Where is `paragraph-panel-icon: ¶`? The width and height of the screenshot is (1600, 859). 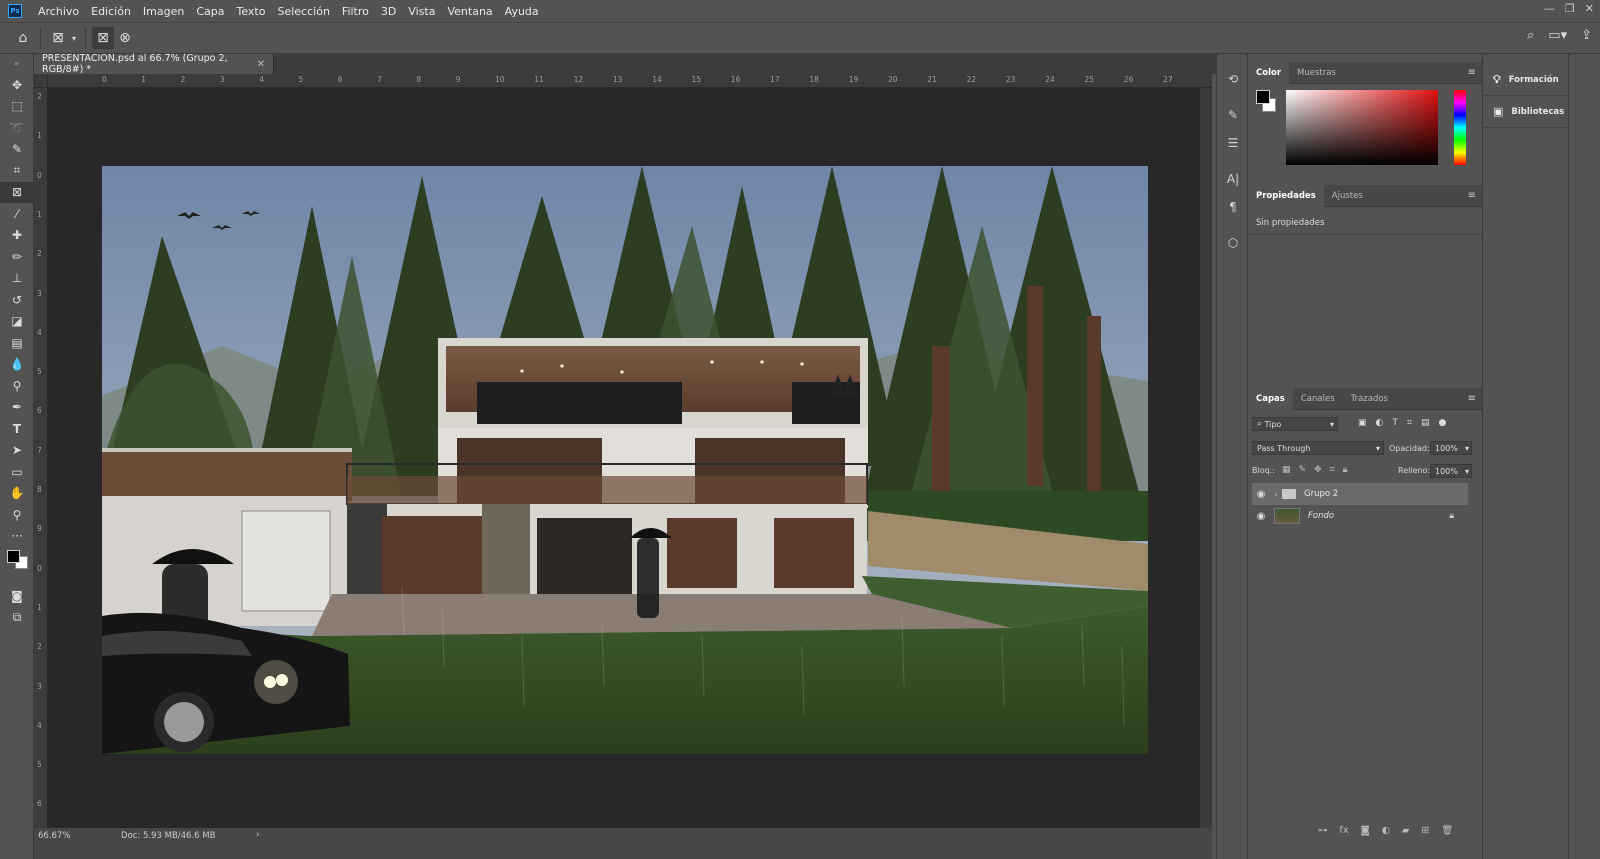 paragraph-panel-icon: ¶ is located at coordinates (1233, 207).